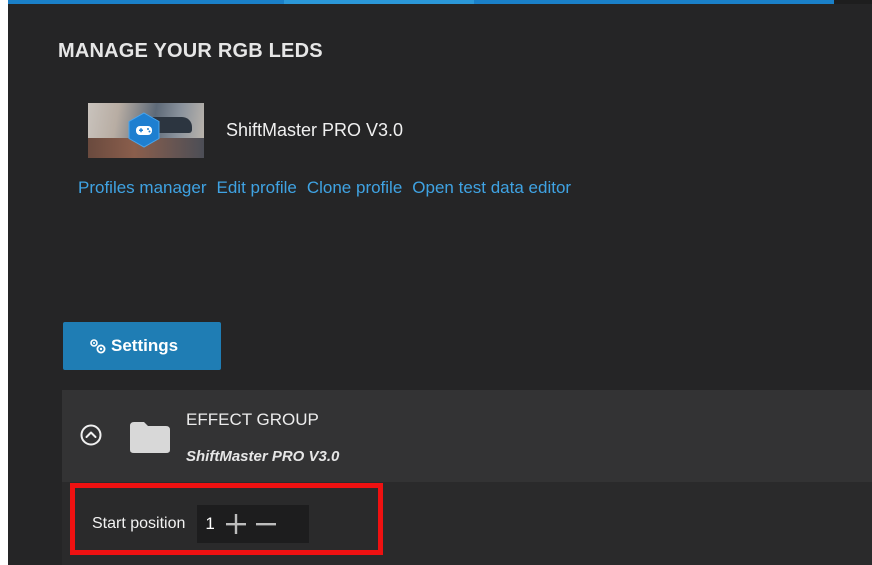 This screenshot has width=872, height=565. I want to click on effect-group-body: Start position 1, so click(467, 523).